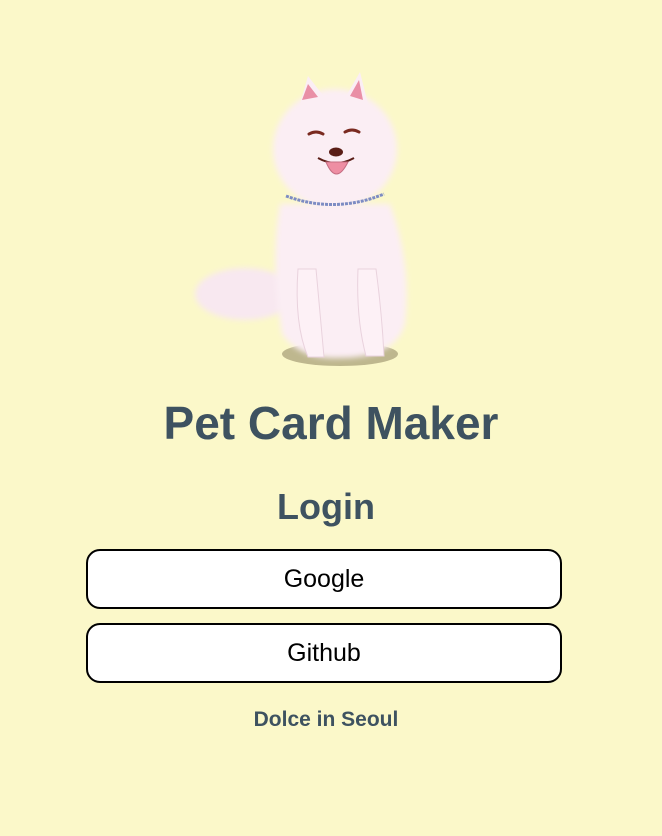  I want to click on github-login-button: Github, so click(324, 653).